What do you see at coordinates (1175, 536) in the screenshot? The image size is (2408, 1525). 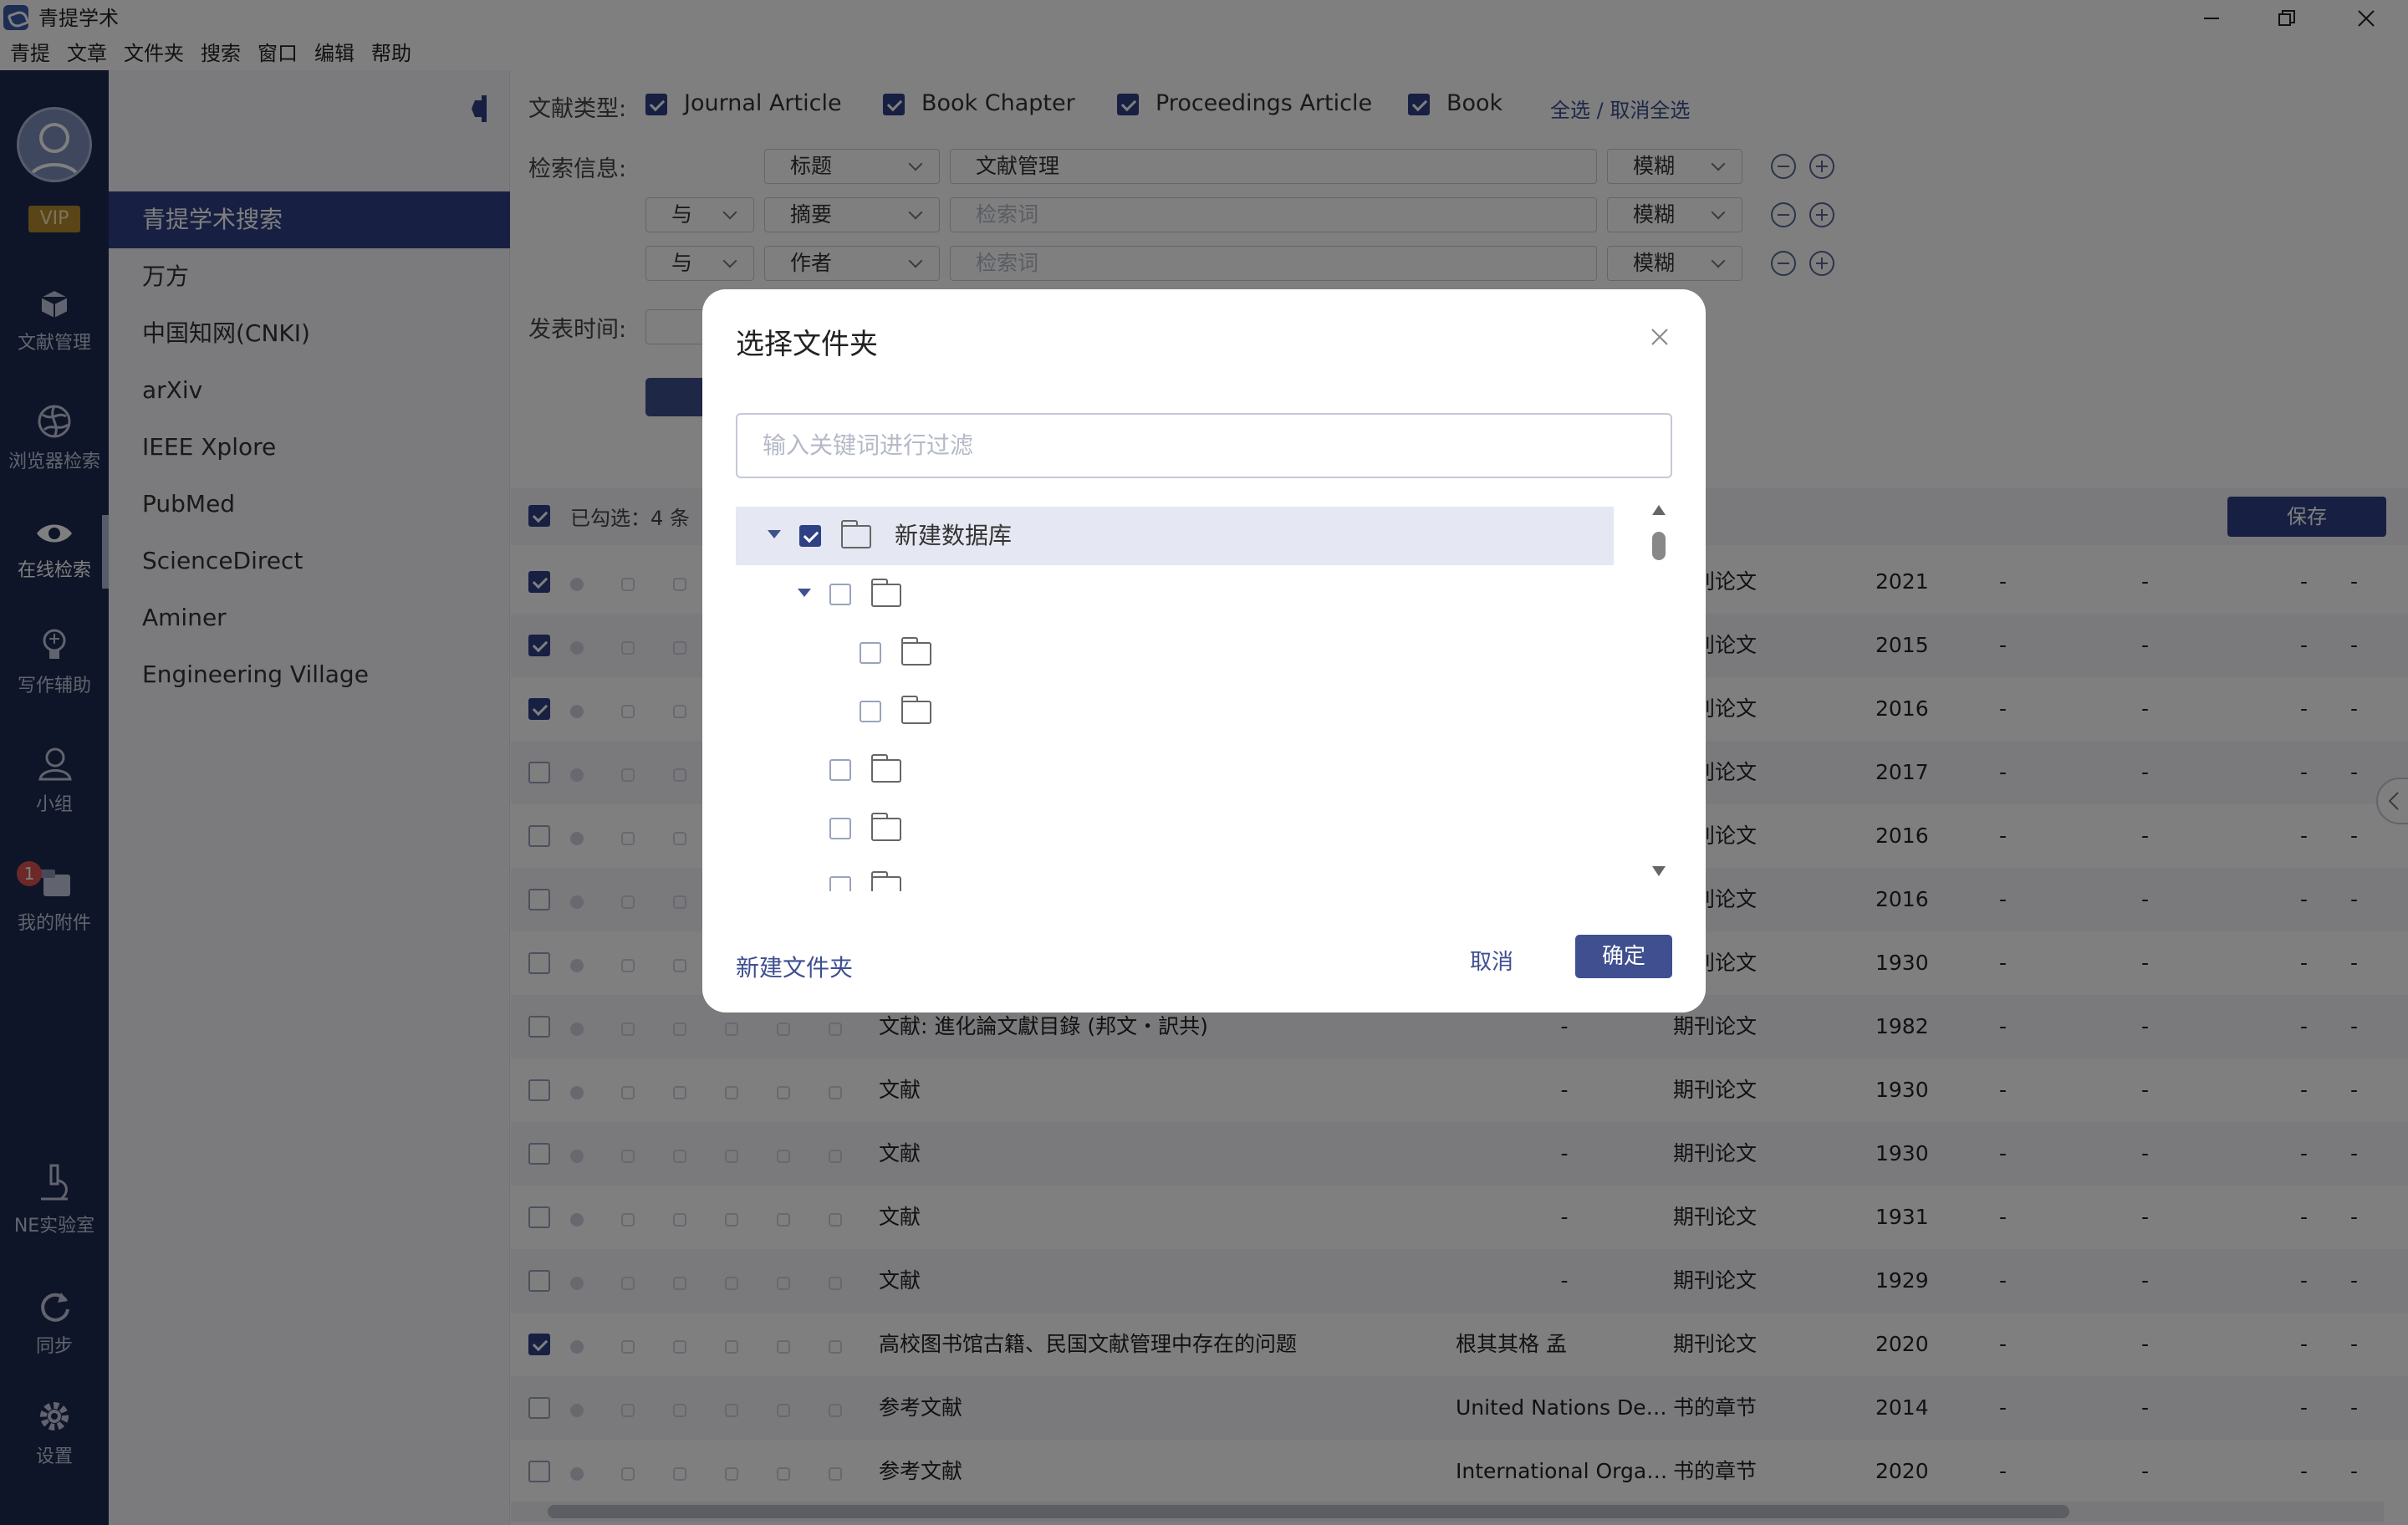 I see `tree-node-root: 新建数据库` at bounding box center [1175, 536].